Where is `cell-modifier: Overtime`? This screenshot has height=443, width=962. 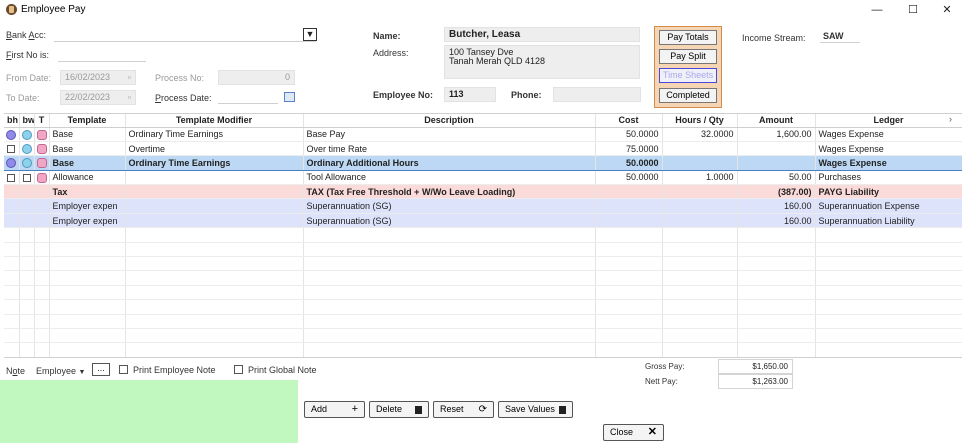 cell-modifier: Overtime is located at coordinates (214, 149).